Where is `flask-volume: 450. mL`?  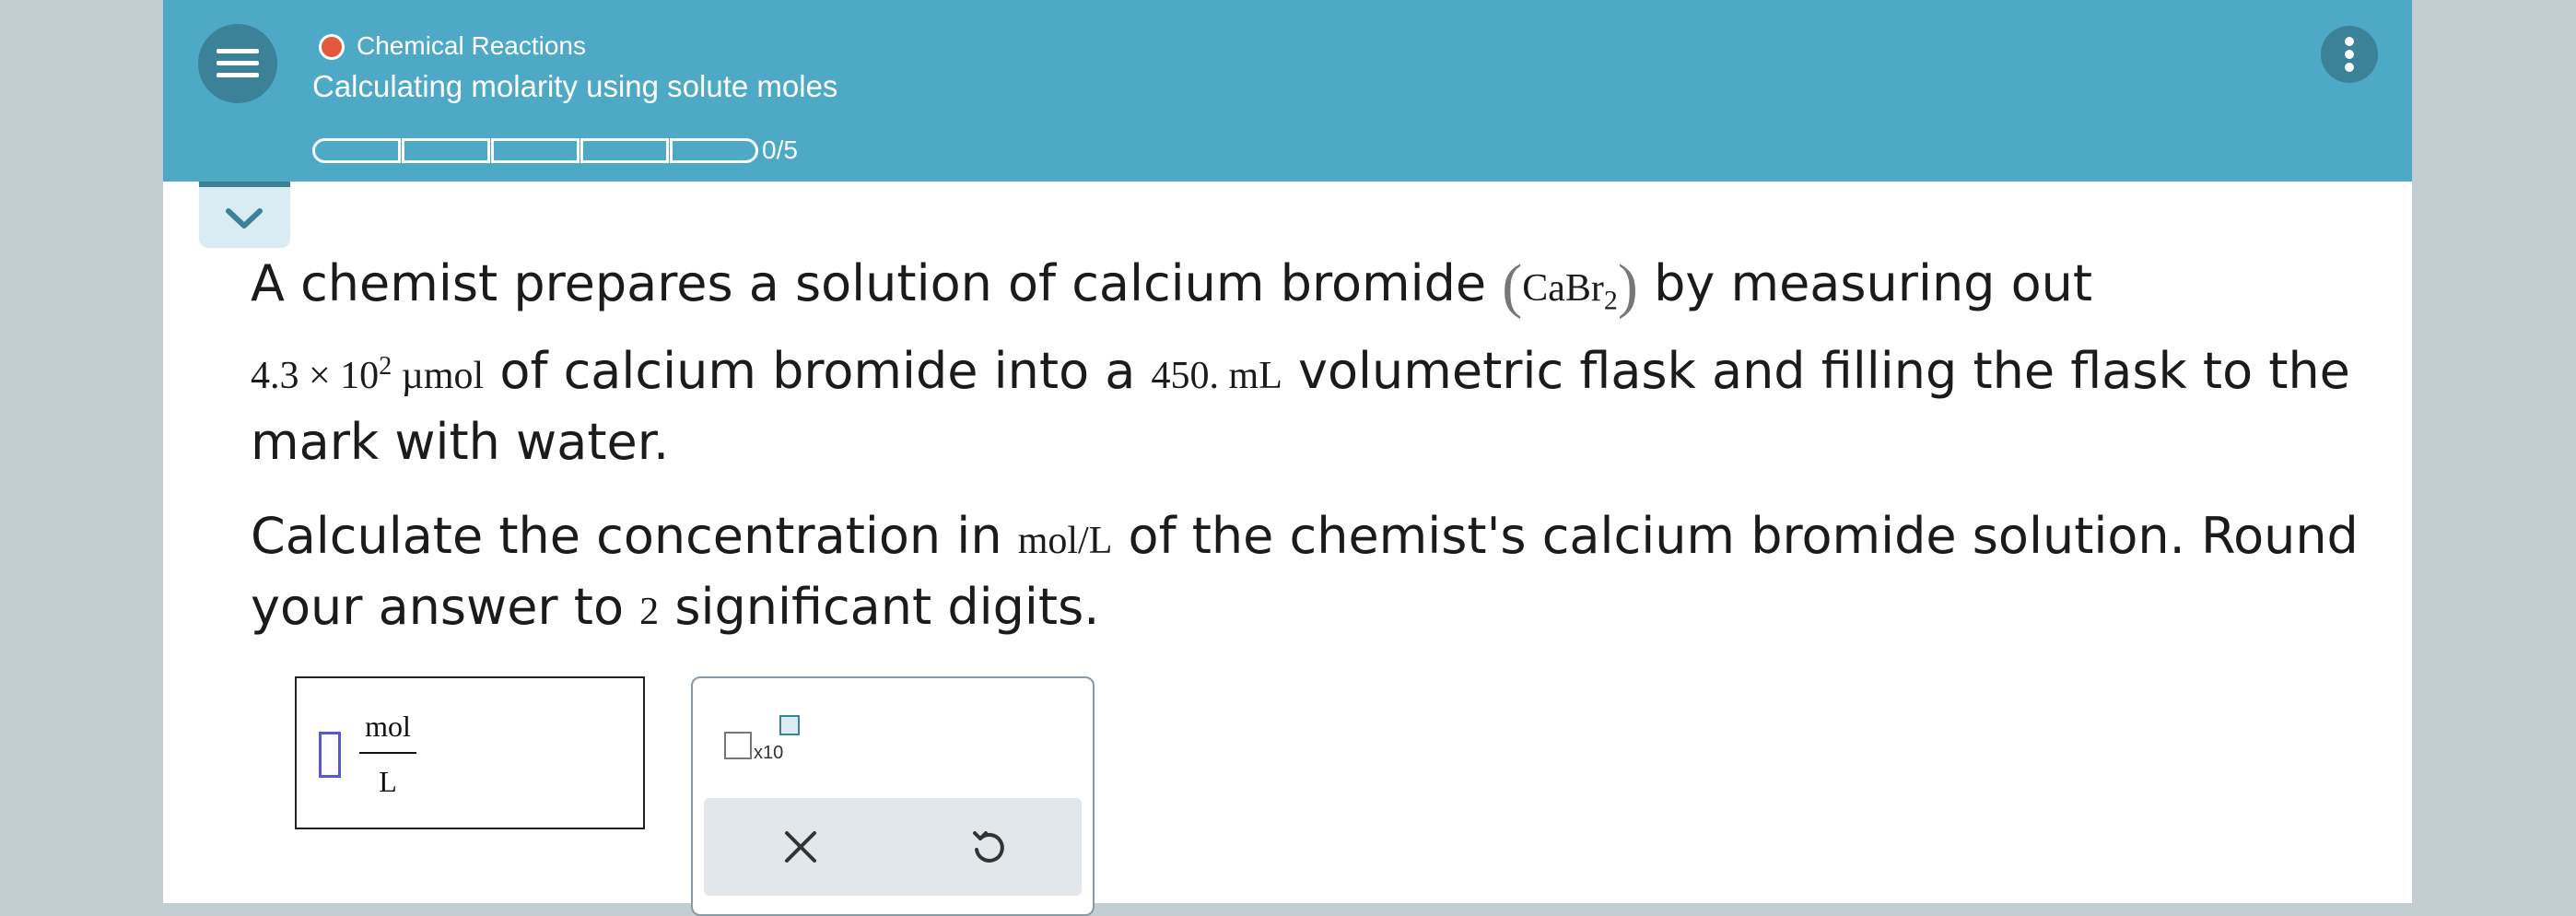 flask-volume: 450. mL is located at coordinates (1216, 376).